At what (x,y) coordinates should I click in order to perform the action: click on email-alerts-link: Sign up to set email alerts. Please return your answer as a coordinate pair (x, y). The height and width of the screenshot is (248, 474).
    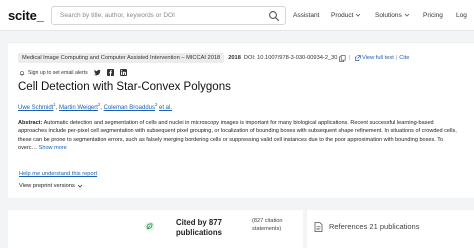
    Looking at the image, I should click on (58, 73).